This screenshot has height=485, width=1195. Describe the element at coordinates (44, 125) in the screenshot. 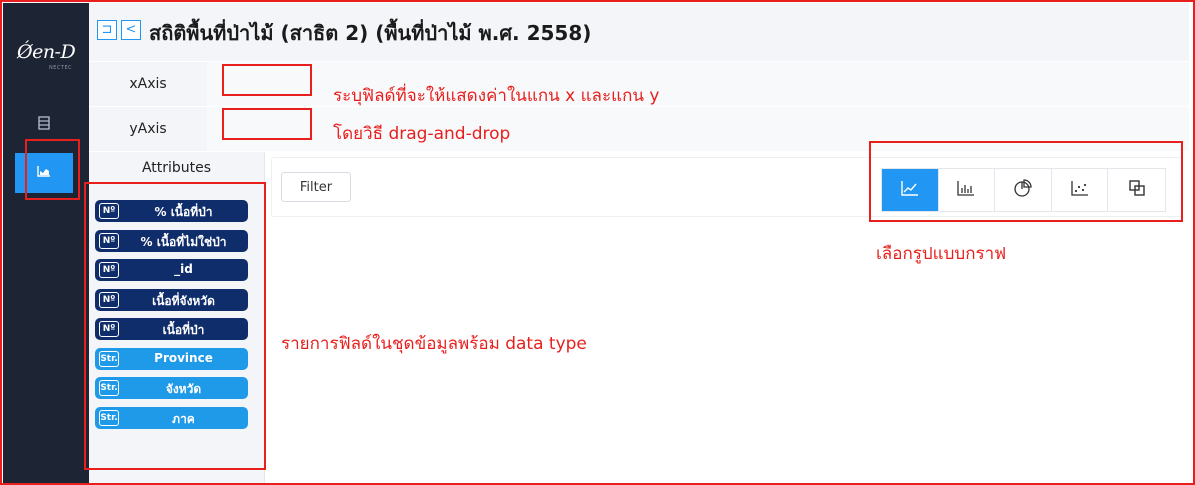

I see `table-icon` at that location.